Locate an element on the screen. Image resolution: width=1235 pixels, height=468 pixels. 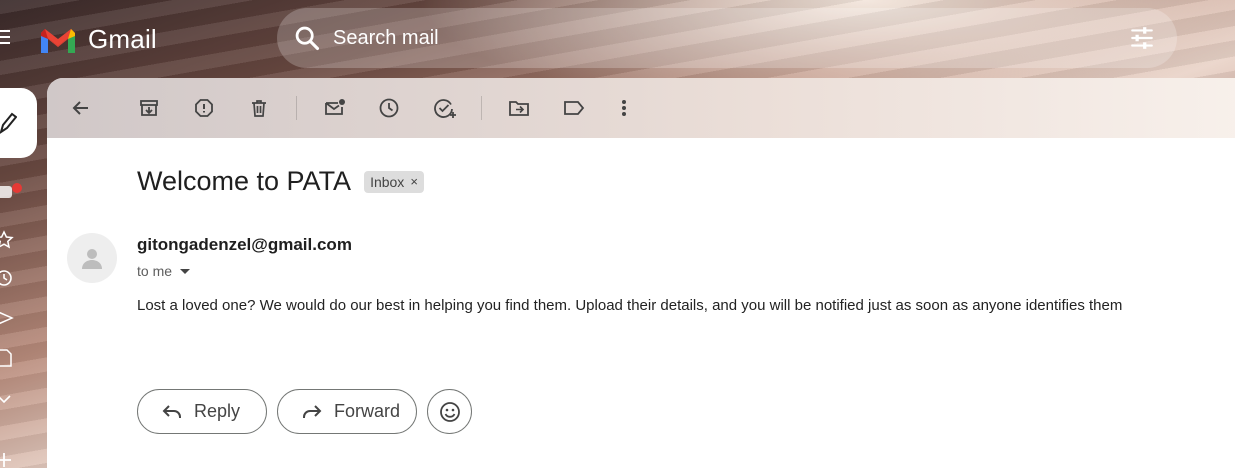
reply-button: Reply is located at coordinates (202, 411).